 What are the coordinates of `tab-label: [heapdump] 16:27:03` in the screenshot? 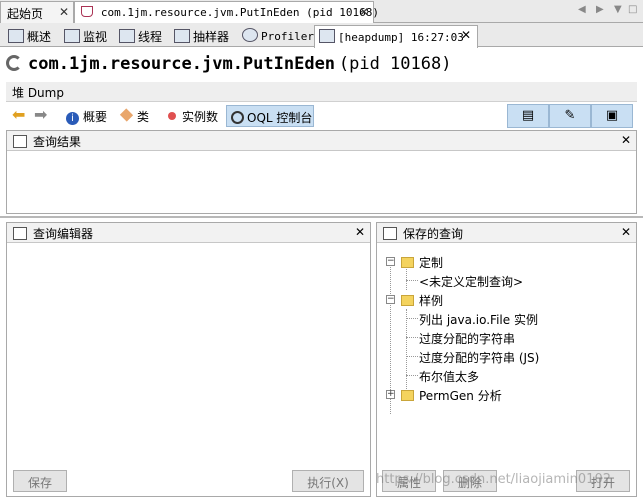 It's located at (401, 37).